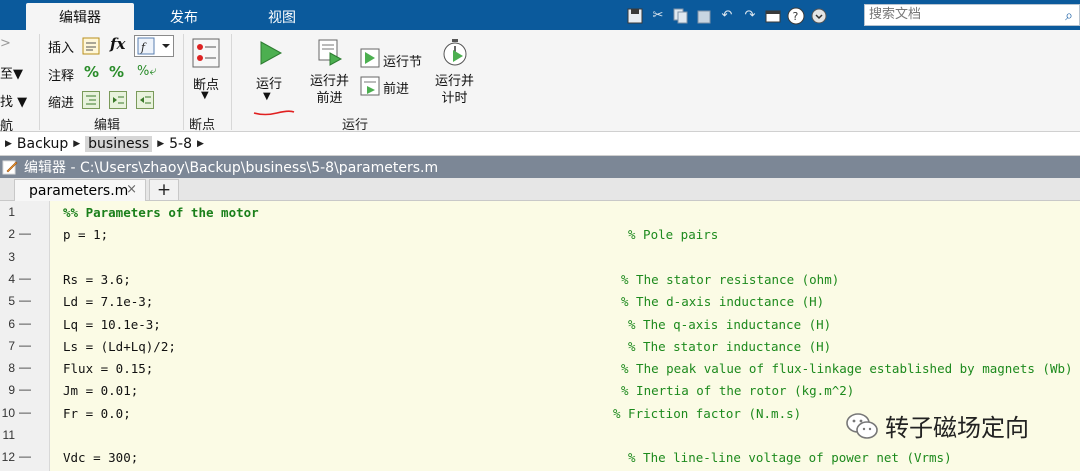 Image resolution: width=1080 pixels, height=471 pixels. Describe the element at coordinates (540, 144) in the screenshot. I see `breadcrumb: ▶ Backup ▶ business ▶ 5-8 ▶` at that location.